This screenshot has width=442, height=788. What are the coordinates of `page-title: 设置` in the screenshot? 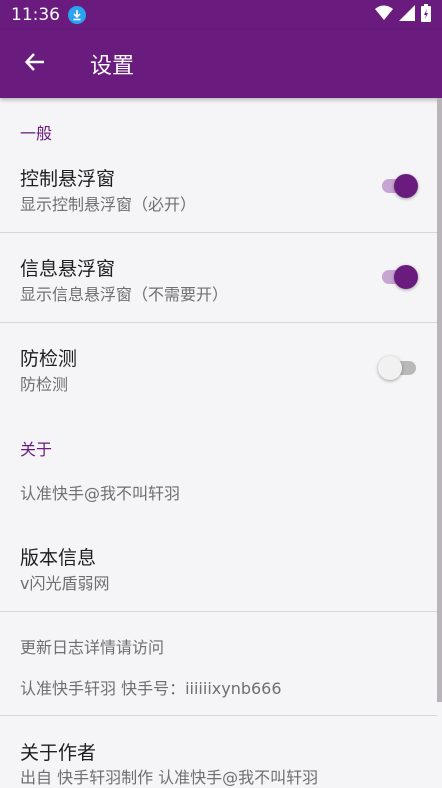 It's located at (112, 66).